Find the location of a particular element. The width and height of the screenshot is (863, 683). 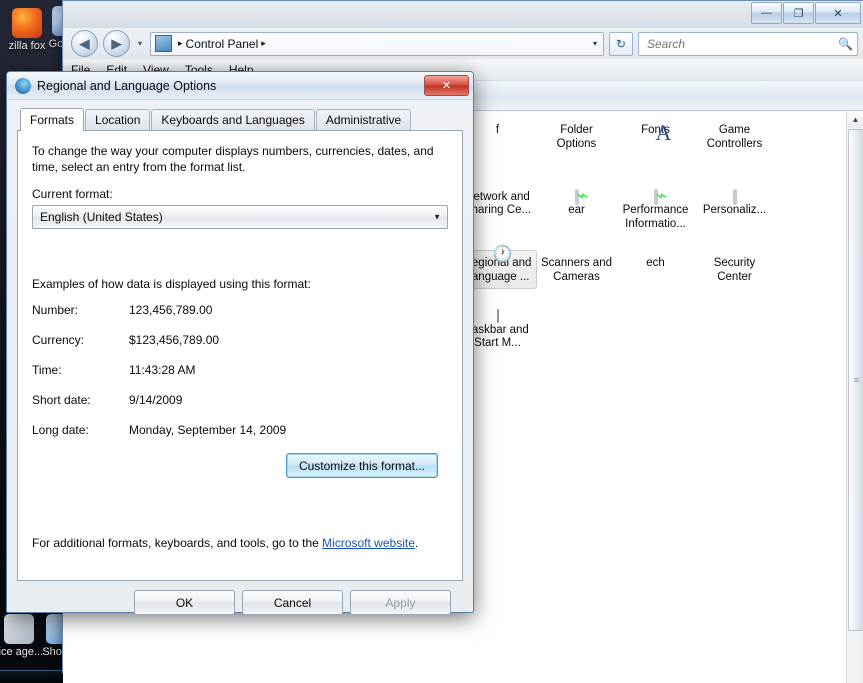

vertical-scrollbar: ▲ ≡ is located at coordinates (854, 397).